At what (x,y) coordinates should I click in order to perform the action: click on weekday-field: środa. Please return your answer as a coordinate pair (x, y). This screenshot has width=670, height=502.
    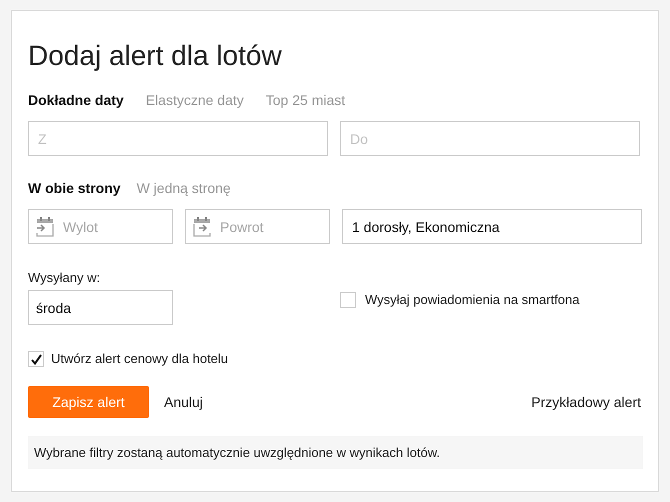
    Looking at the image, I should click on (100, 307).